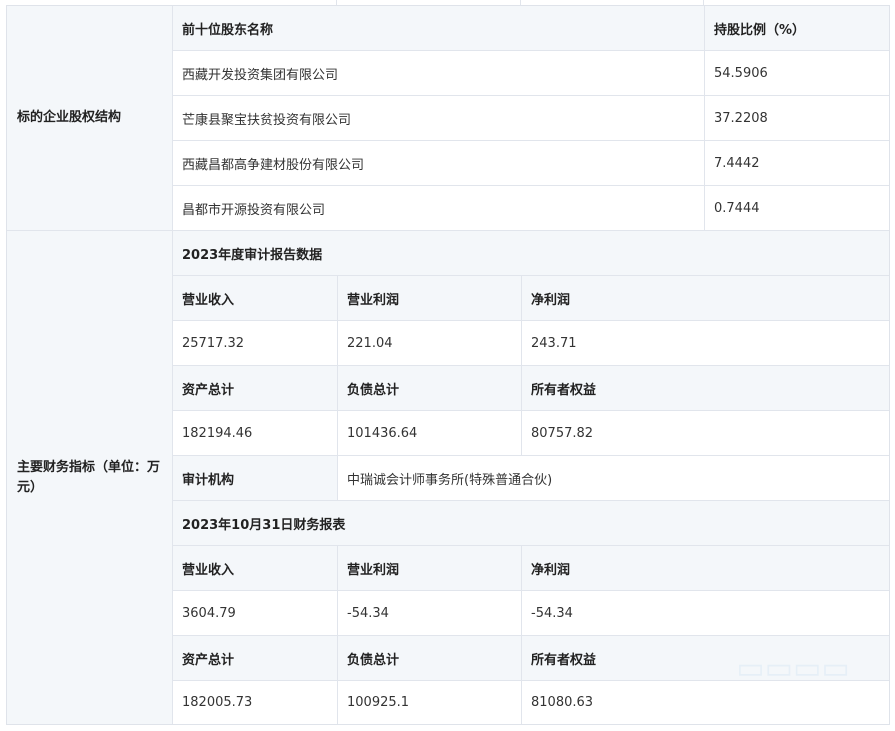  What do you see at coordinates (737, 163) in the screenshot?
I see `share-ratio: 7.4442` at bounding box center [737, 163].